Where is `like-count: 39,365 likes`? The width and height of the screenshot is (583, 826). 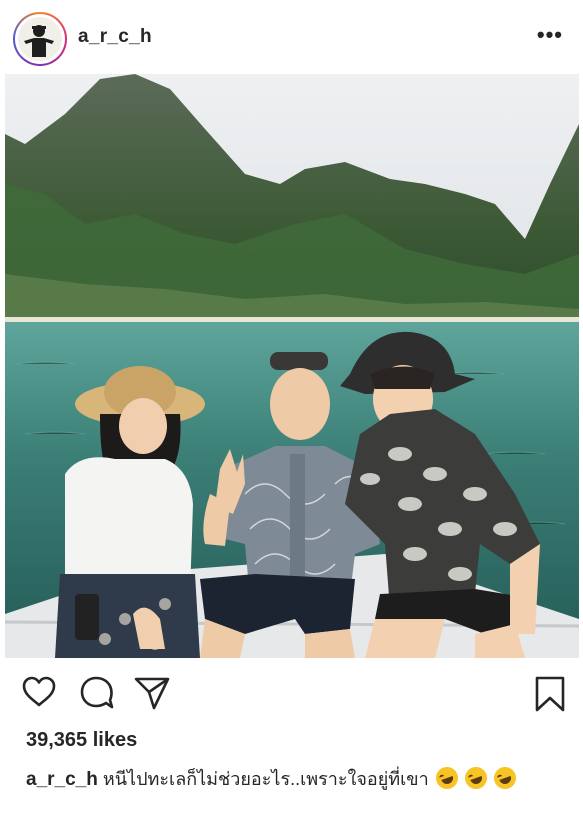 like-count: 39,365 likes is located at coordinates (81, 740).